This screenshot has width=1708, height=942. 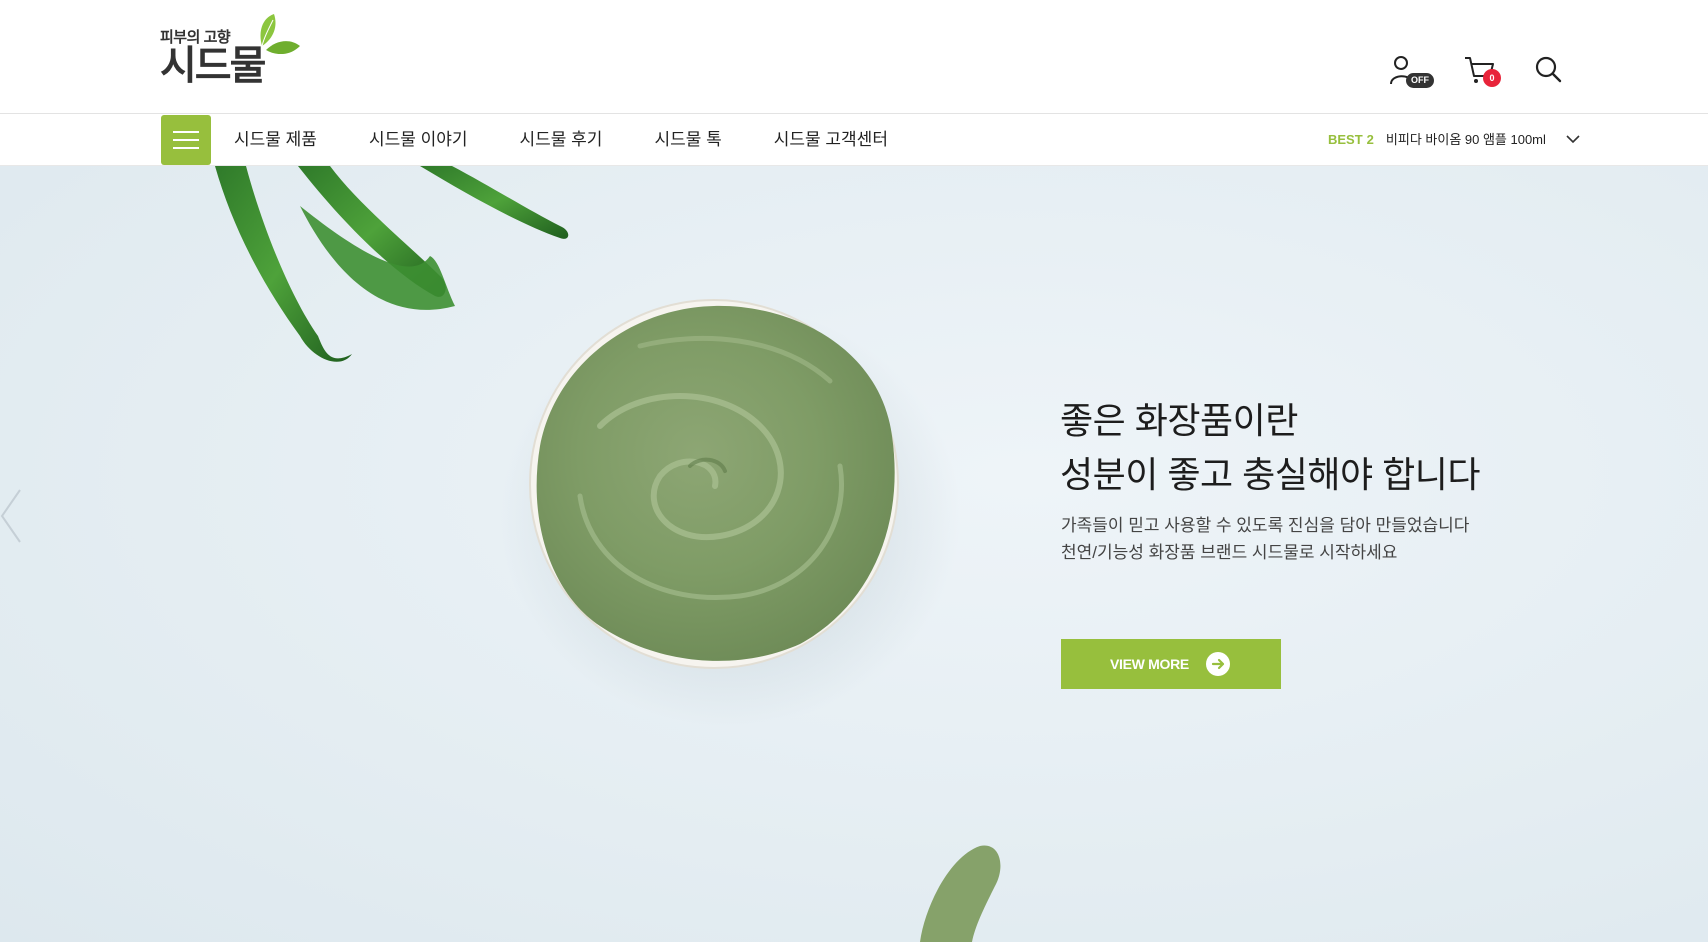 What do you see at coordinates (960, 893) in the screenshot?
I see `cream-blob` at bounding box center [960, 893].